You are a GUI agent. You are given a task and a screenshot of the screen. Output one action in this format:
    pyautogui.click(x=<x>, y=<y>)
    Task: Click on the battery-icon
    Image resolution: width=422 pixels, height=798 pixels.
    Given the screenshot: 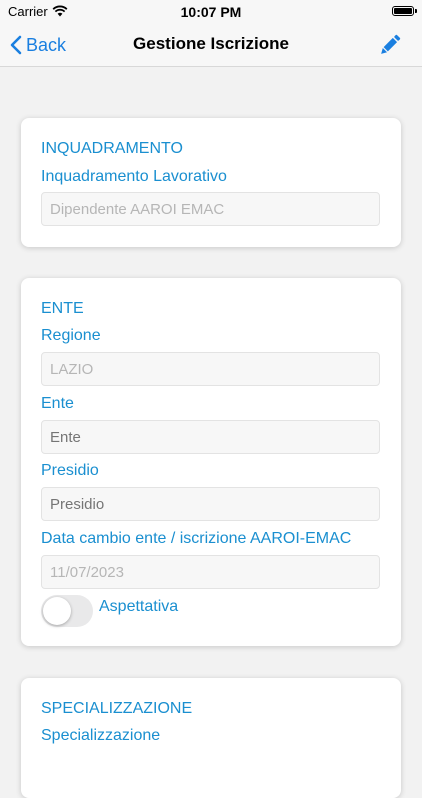 What is the action you would take?
    pyautogui.click(x=404, y=11)
    